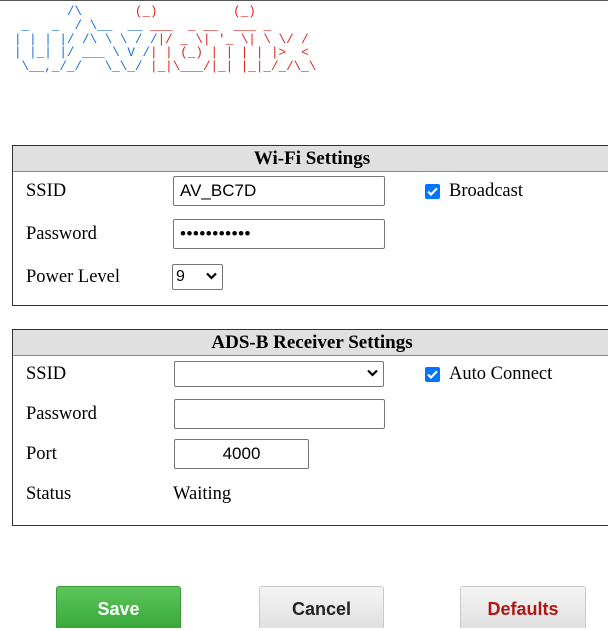  I want to click on auto-connect-label: Auto Connect, so click(501, 373).